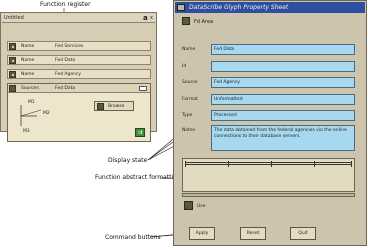  Describe the element at coordinates (202, 233) in the screenshot. I see `apply-button: Apply` at that location.